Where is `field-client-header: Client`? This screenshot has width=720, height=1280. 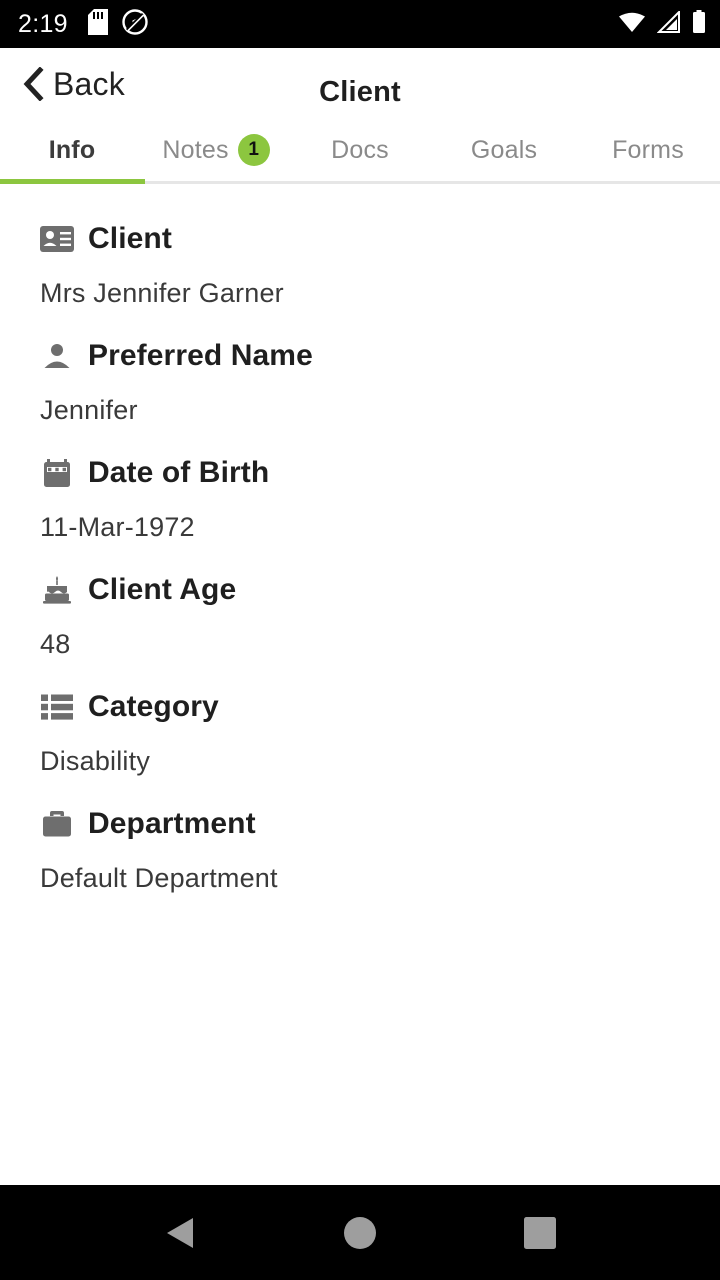 field-client-header: Client is located at coordinates (360, 239).